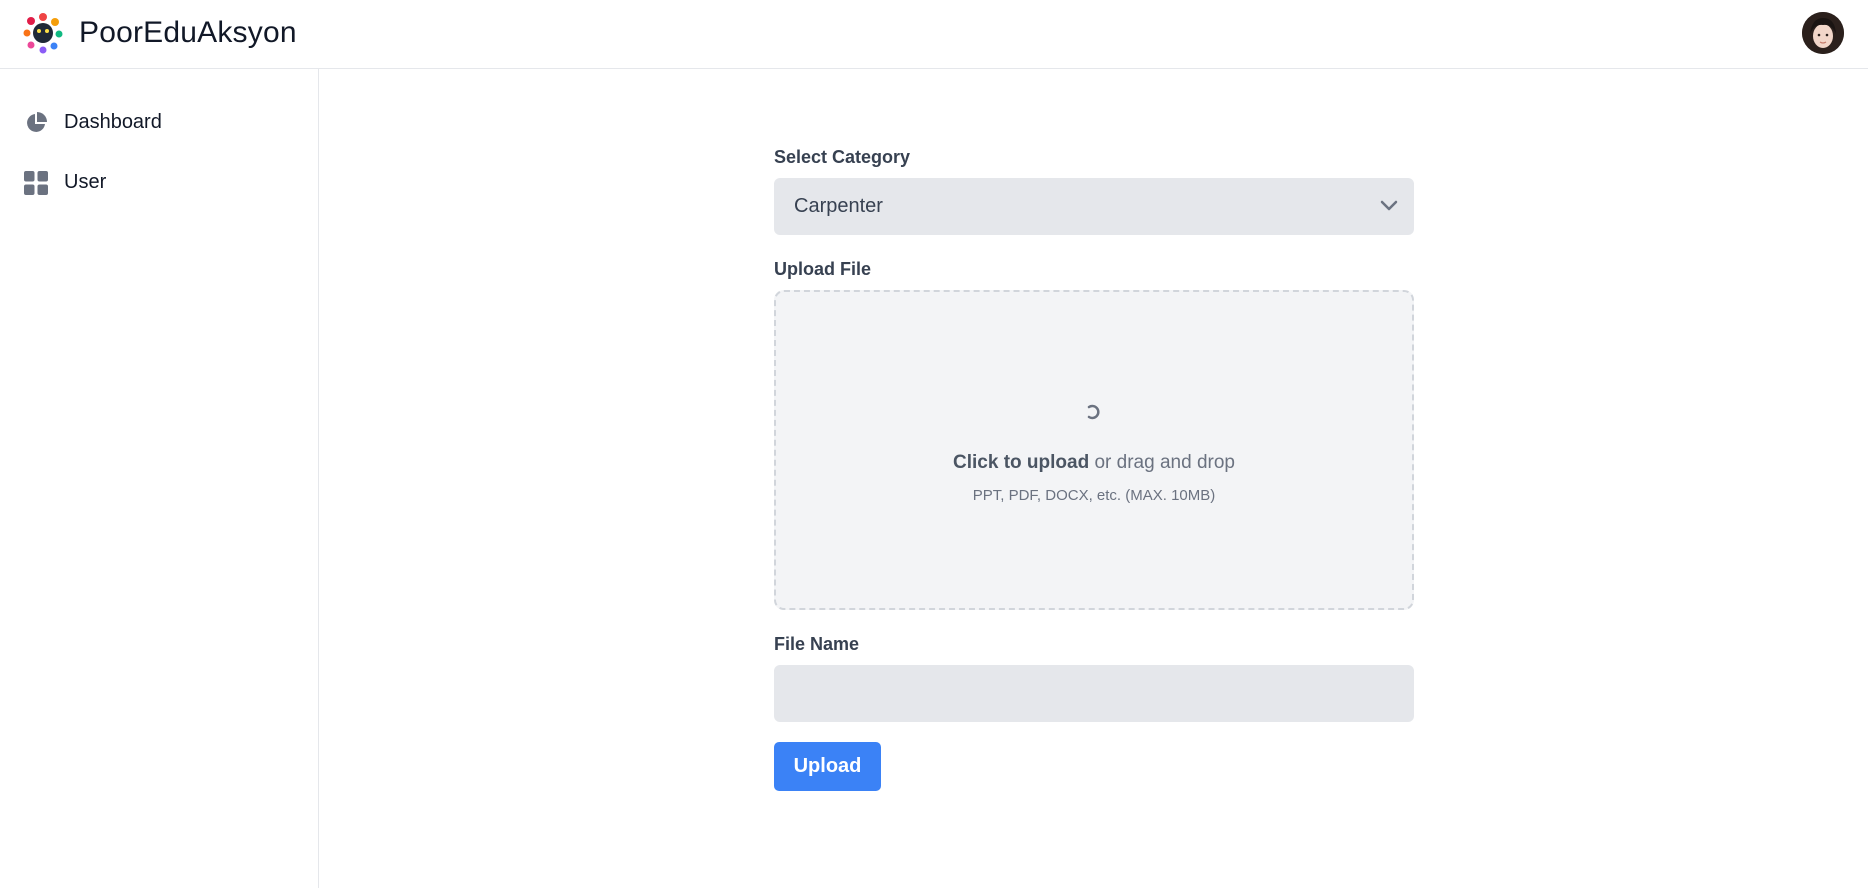 The width and height of the screenshot is (1868, 888). I want to click on grid-icon, so click(36, 183).